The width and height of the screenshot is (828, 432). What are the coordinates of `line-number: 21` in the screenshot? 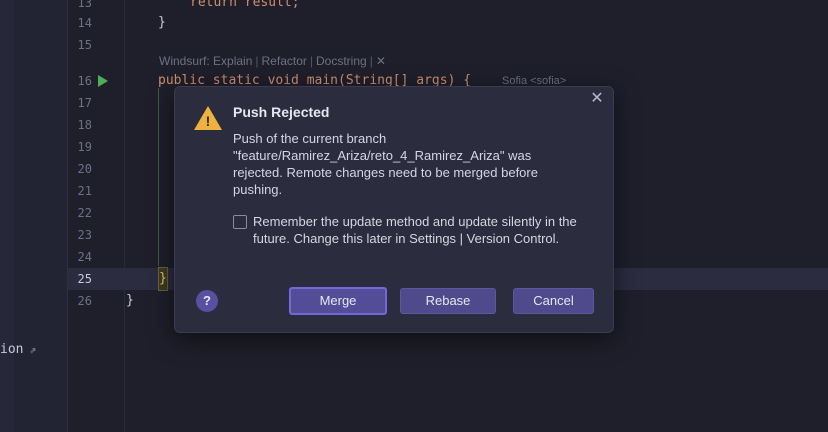 It's located at (84, 191).